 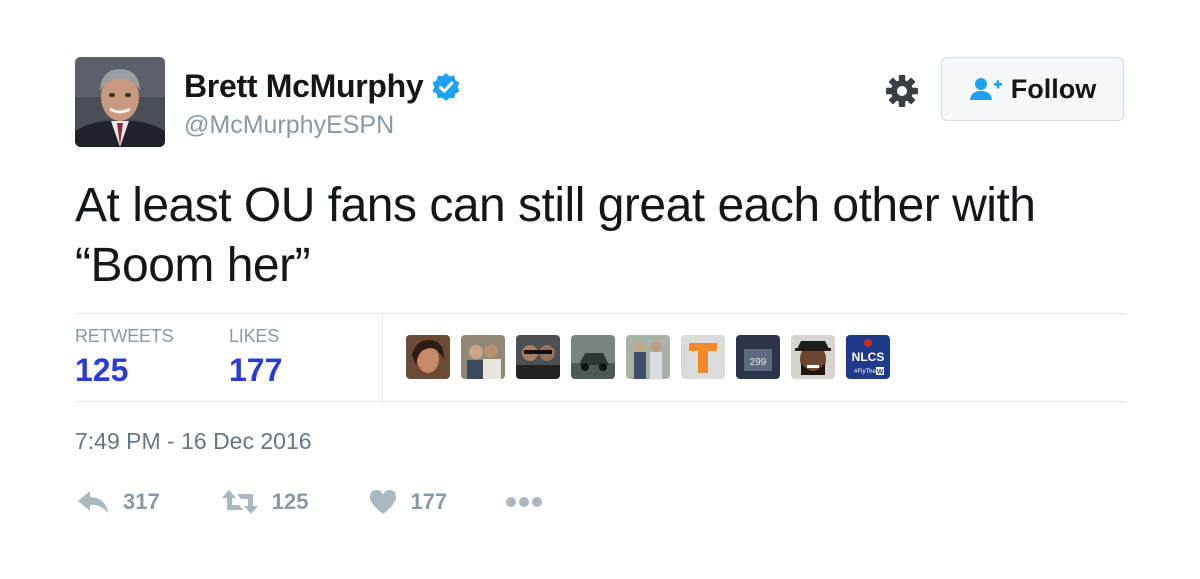 What do you see at coordinates (304, 86) in the screenshot?
I see `author-display-name: Brett McMurphy` at bounding box center [304, 86].